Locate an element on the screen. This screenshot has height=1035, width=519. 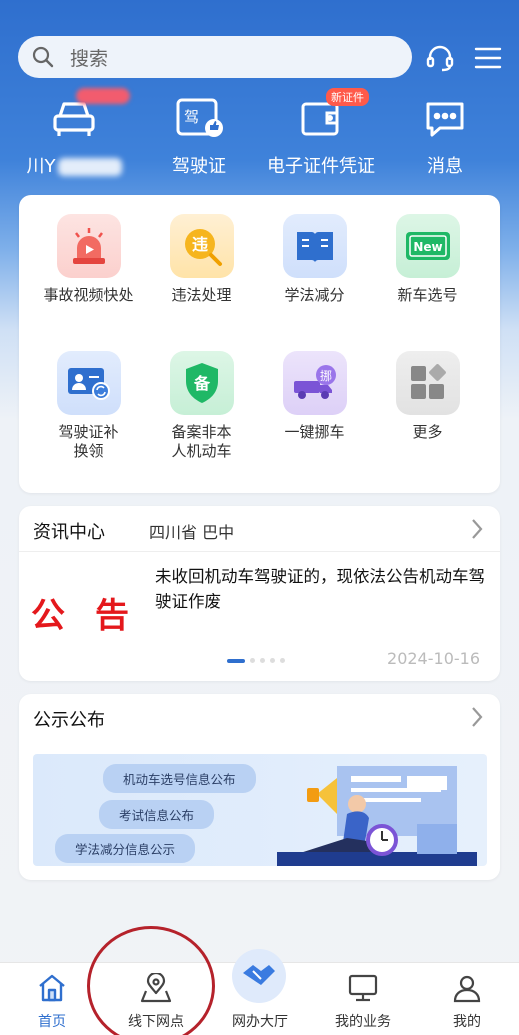
tab-me: 我的 is located at coordinates (467, 999).